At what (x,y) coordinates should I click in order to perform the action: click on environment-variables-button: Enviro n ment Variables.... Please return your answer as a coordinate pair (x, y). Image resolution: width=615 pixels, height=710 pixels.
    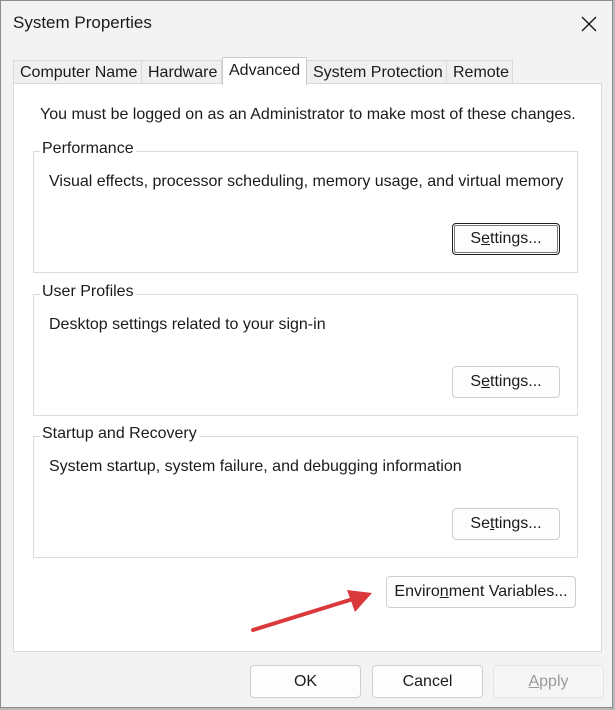
    Looking at the image, I should click on (481, 592).